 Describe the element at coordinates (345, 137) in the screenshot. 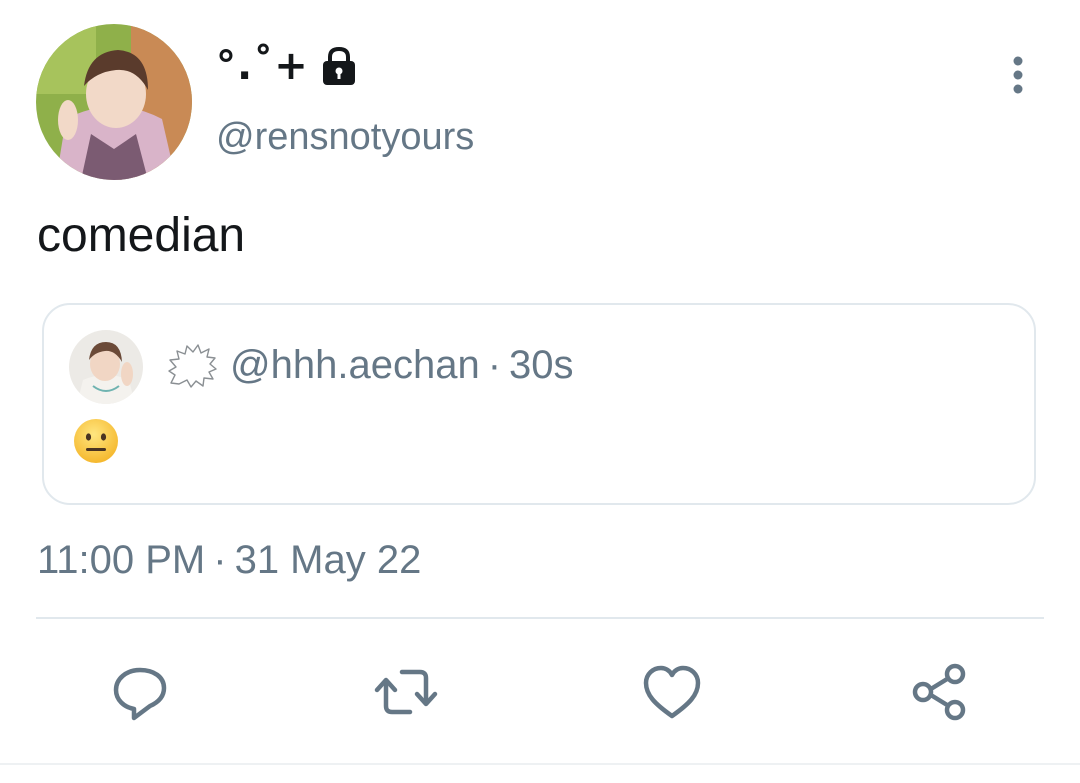

I see `author-handle: @rensnotyours` at that location.